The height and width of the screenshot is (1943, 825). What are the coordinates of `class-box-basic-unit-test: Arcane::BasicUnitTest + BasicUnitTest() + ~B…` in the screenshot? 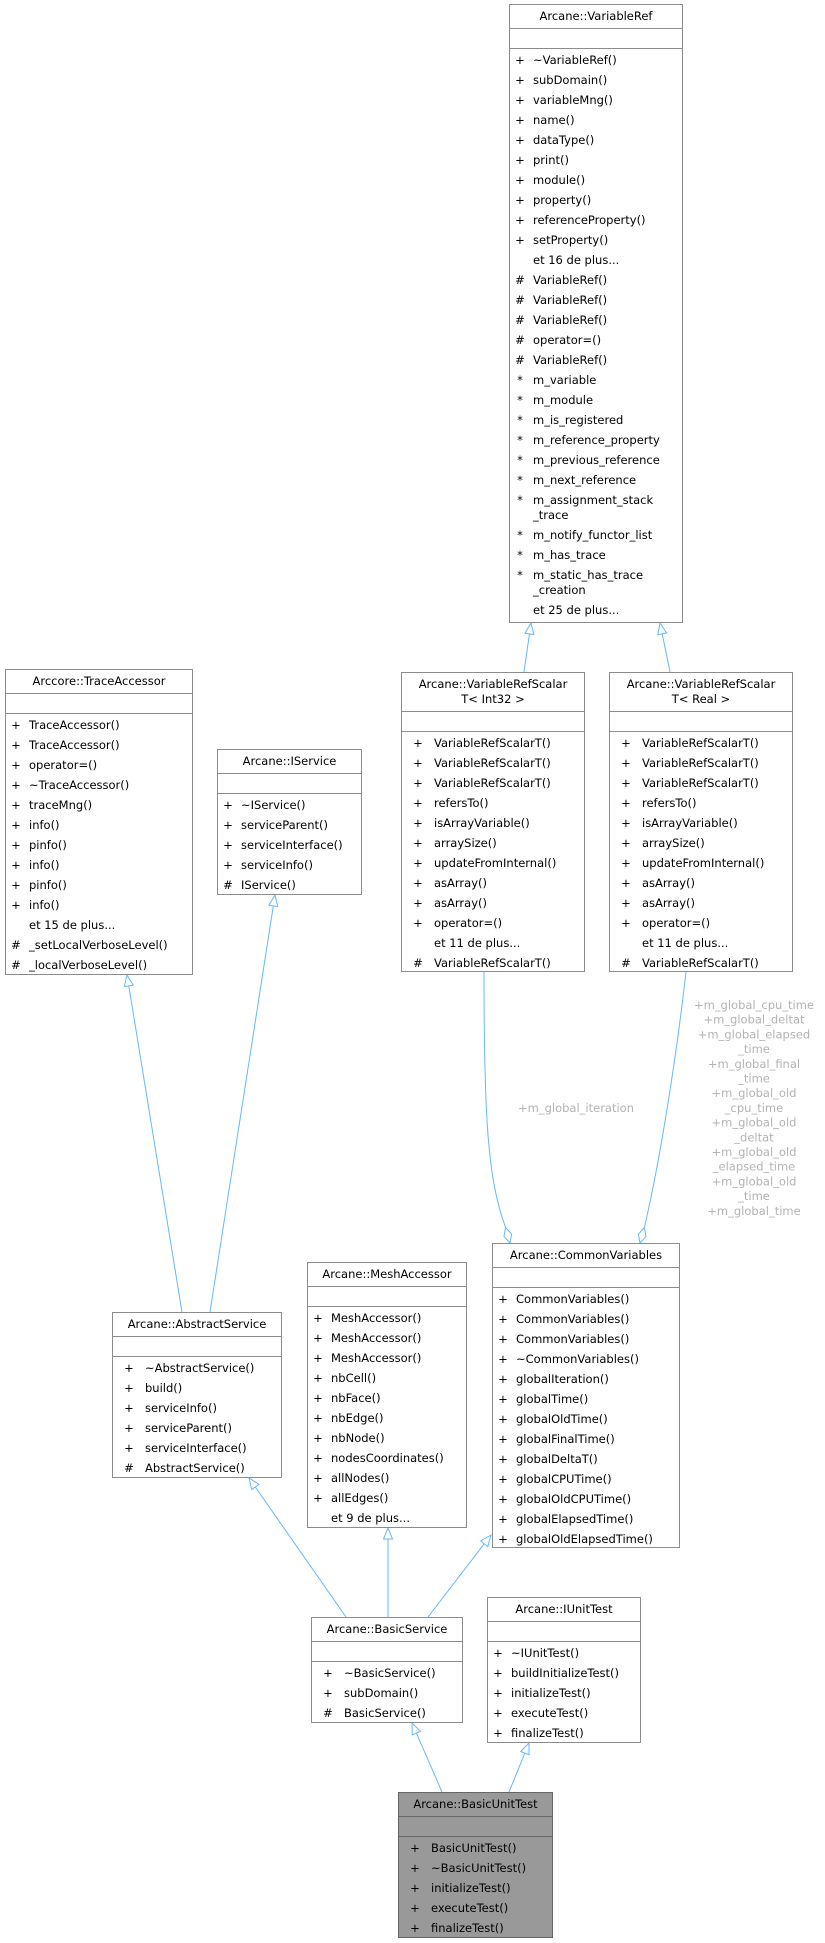 It's located at (475, 1865).